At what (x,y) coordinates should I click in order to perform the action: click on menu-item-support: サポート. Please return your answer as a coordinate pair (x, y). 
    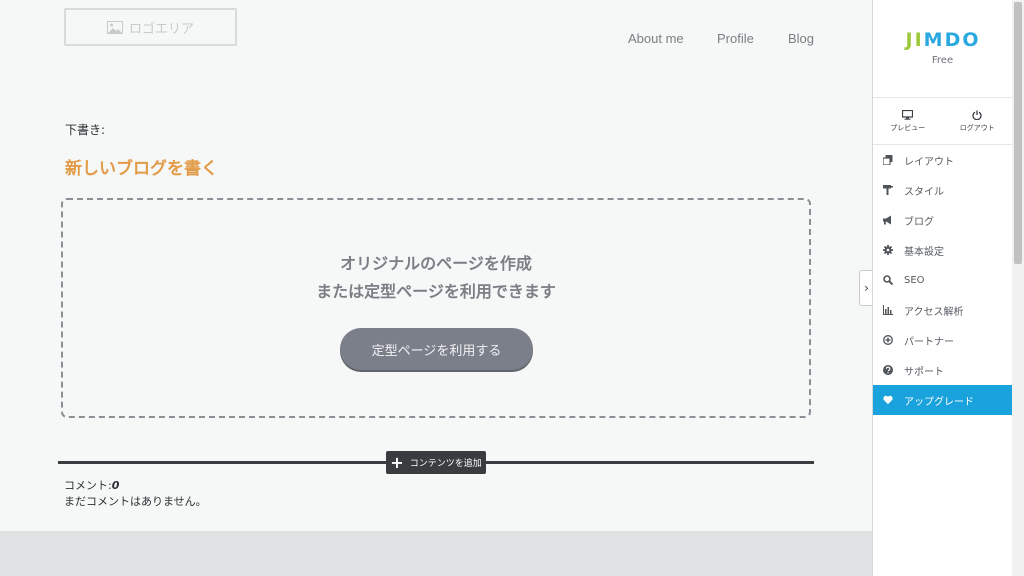
    Looking at the image, I should click on (942, 370).